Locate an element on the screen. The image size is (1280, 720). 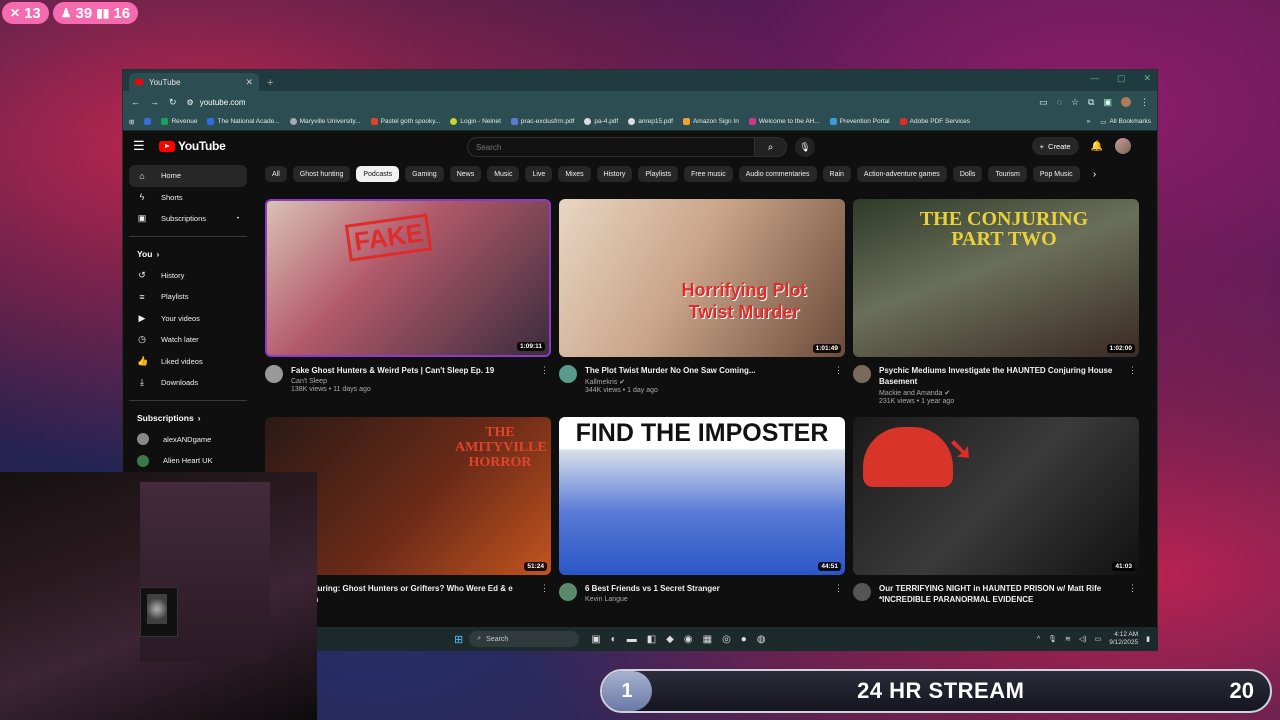
chip-mixes: Mixes is located at coordinates (574, 174).